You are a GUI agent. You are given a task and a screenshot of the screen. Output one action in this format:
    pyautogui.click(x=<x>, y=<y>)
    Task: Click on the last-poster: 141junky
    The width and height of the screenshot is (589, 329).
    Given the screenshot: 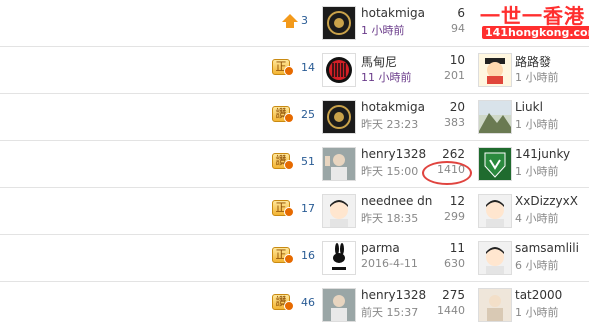 What is the action you would take?
    pyautogui.click(x=542, y=154)
    